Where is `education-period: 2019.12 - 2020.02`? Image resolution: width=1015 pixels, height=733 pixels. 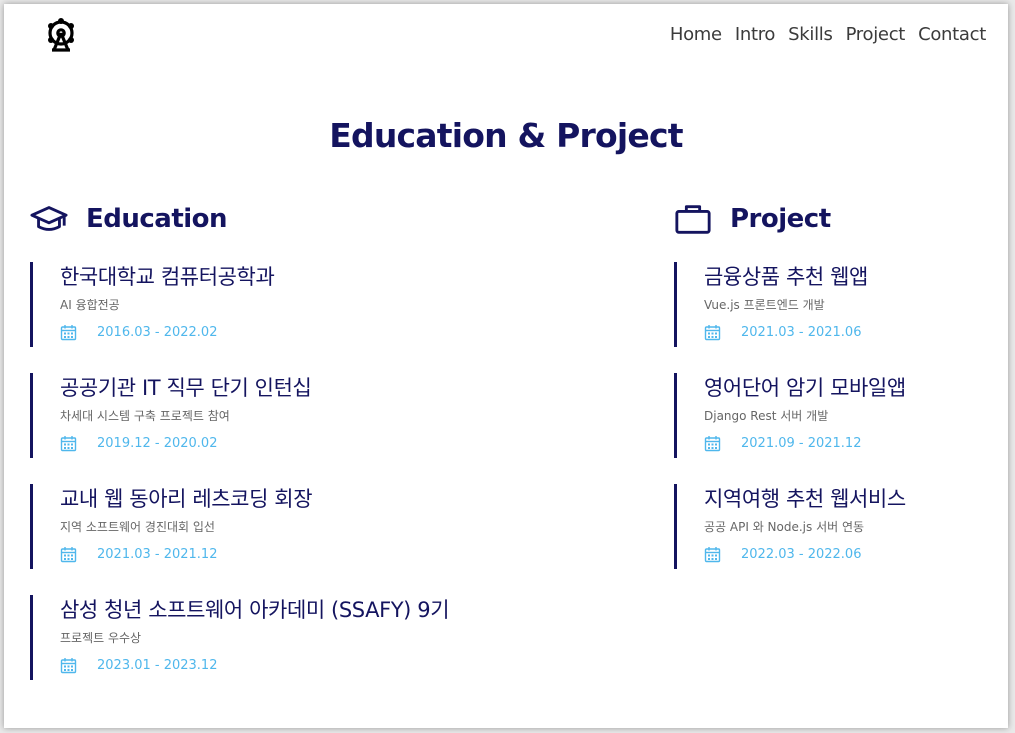 education-period: 2019.12 - 2020.02 is located at coordinates (157, 443).